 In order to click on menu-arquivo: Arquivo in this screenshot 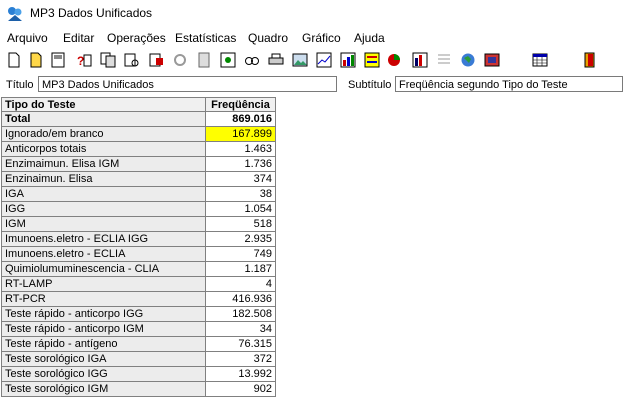, I will do `click(27, 38)`.